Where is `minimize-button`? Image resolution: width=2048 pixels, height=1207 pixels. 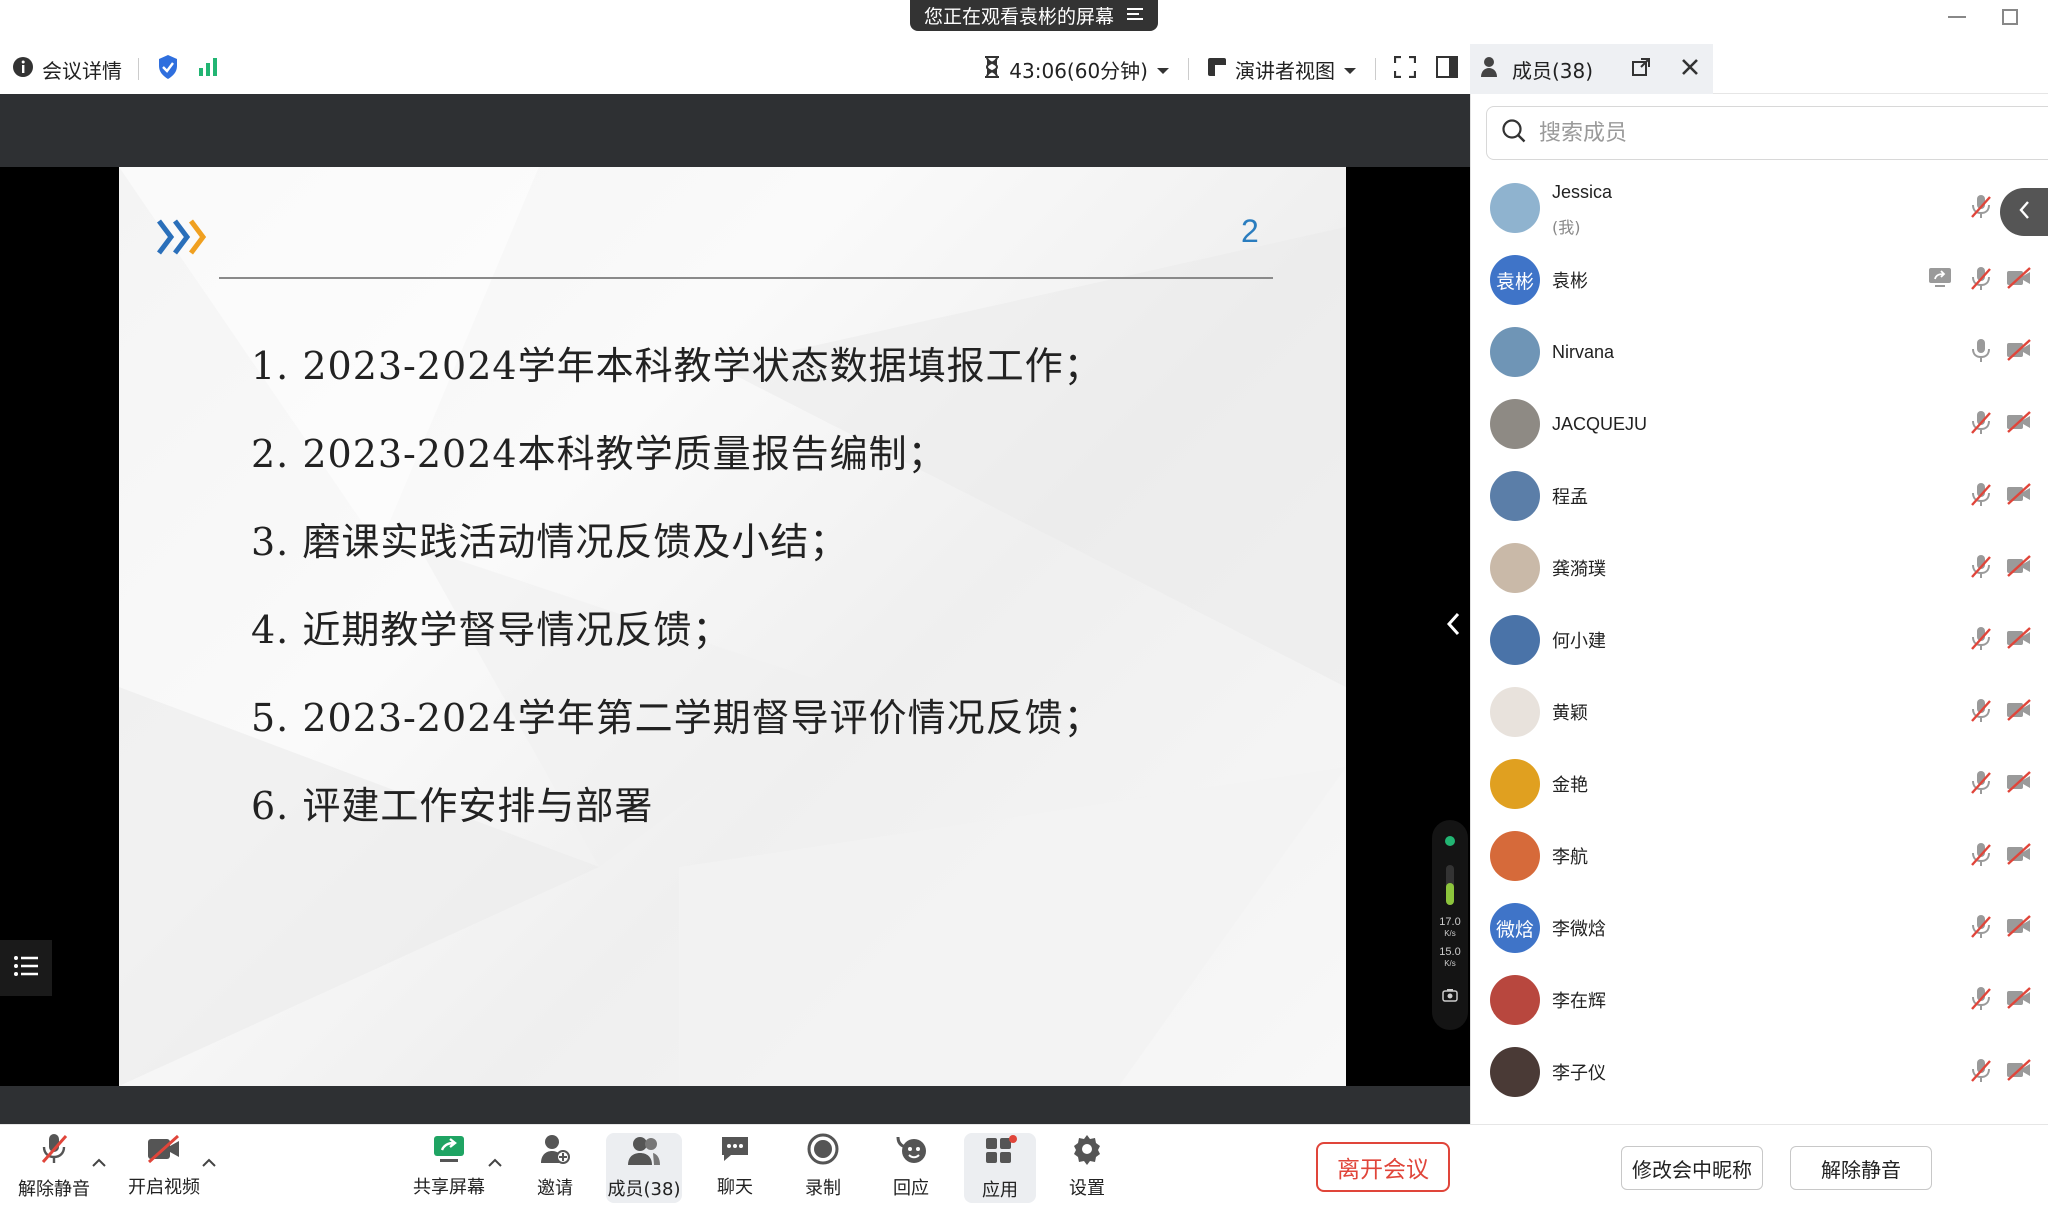
minimize-button is located at coordinates (1957, 17).